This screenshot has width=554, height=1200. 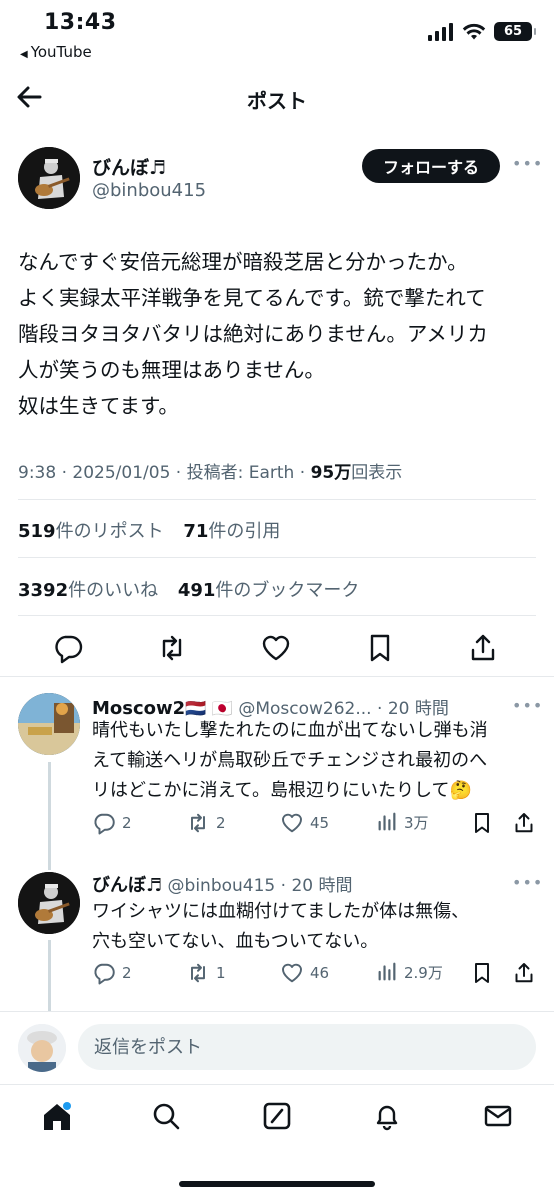 What do you see at coordinates (127, 823) in the screenshot?
I see `reply-reply-count: 2` at bounding box center [127, 823].